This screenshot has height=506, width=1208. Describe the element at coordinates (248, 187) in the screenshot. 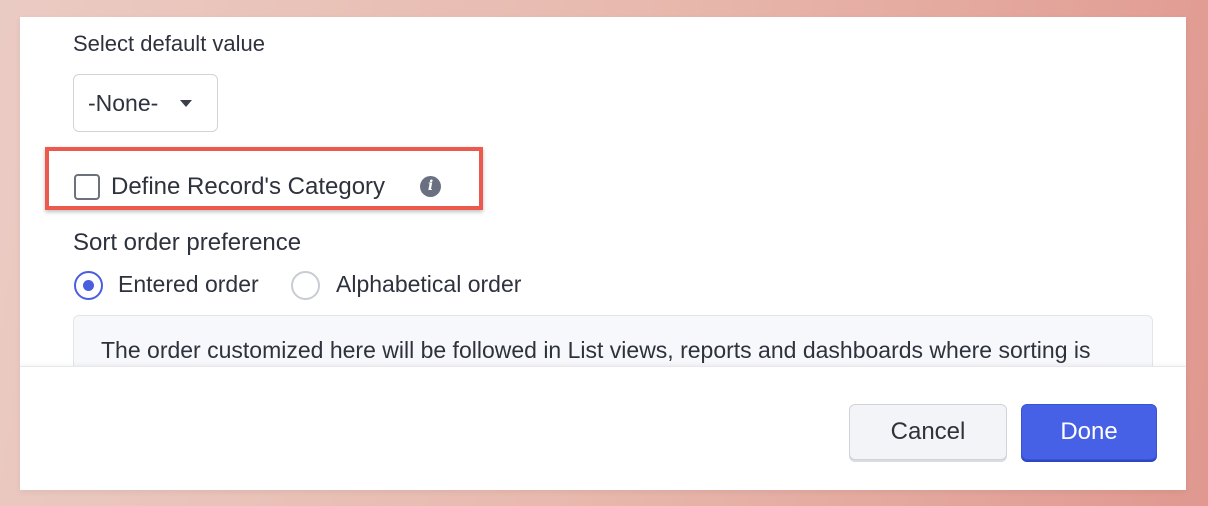

I see `define-record-category-label: Define Record's Category` at that location.